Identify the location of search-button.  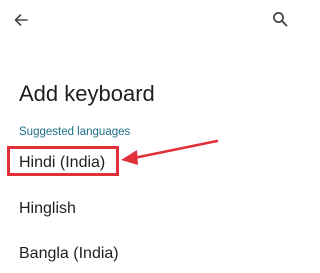
(280, 19).